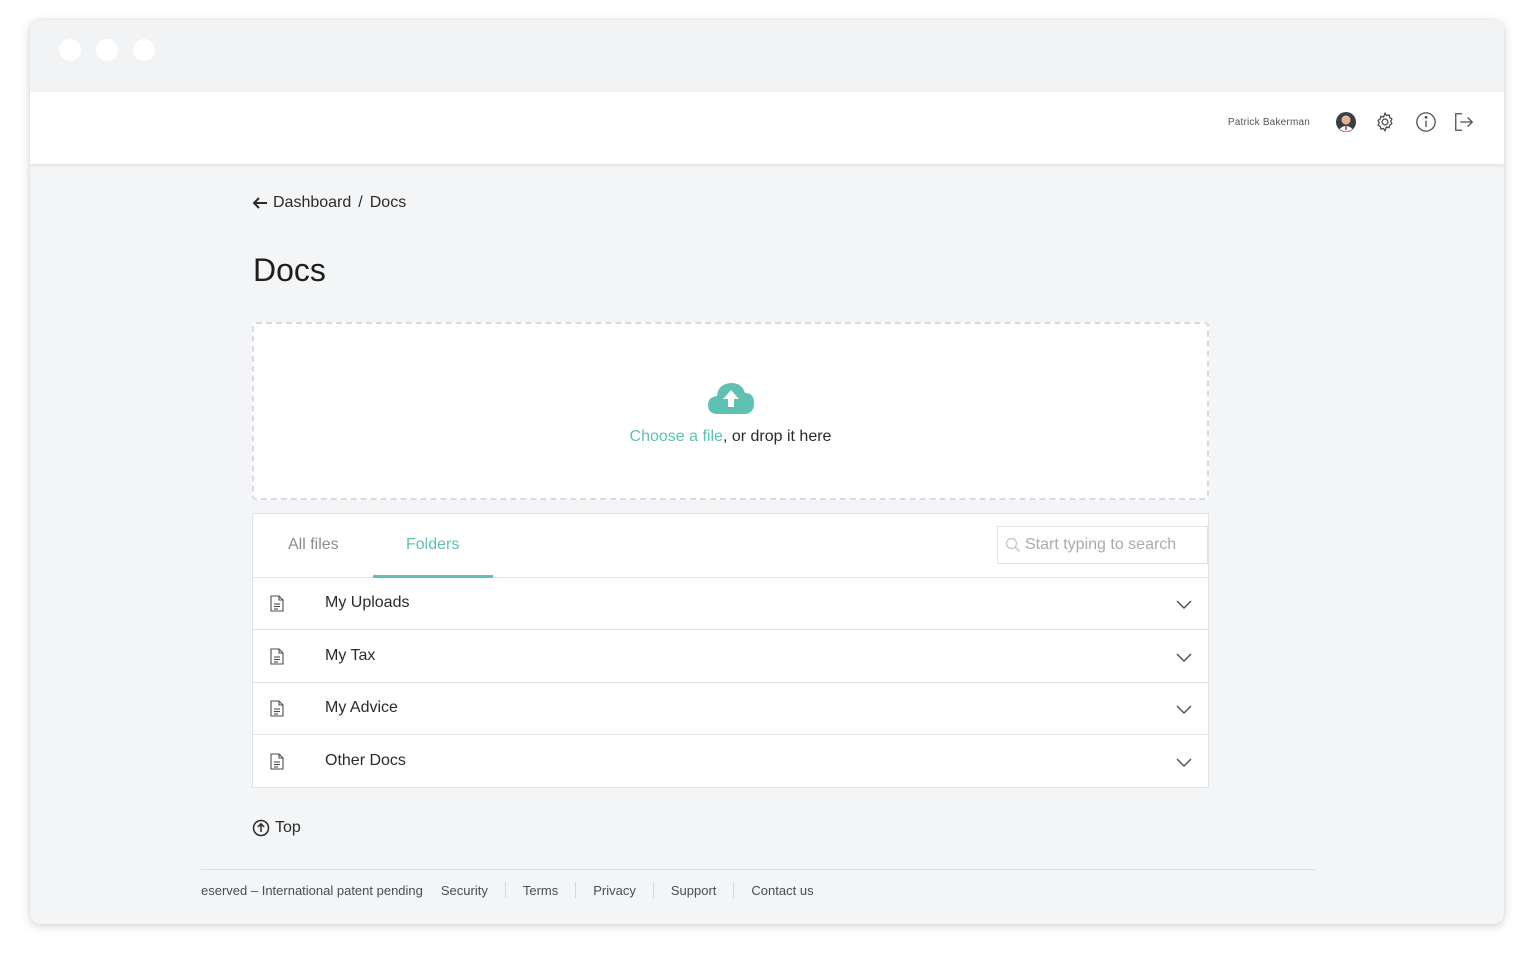  I want to click on folder-row-my-tax: My Tax, so click(730, 657).